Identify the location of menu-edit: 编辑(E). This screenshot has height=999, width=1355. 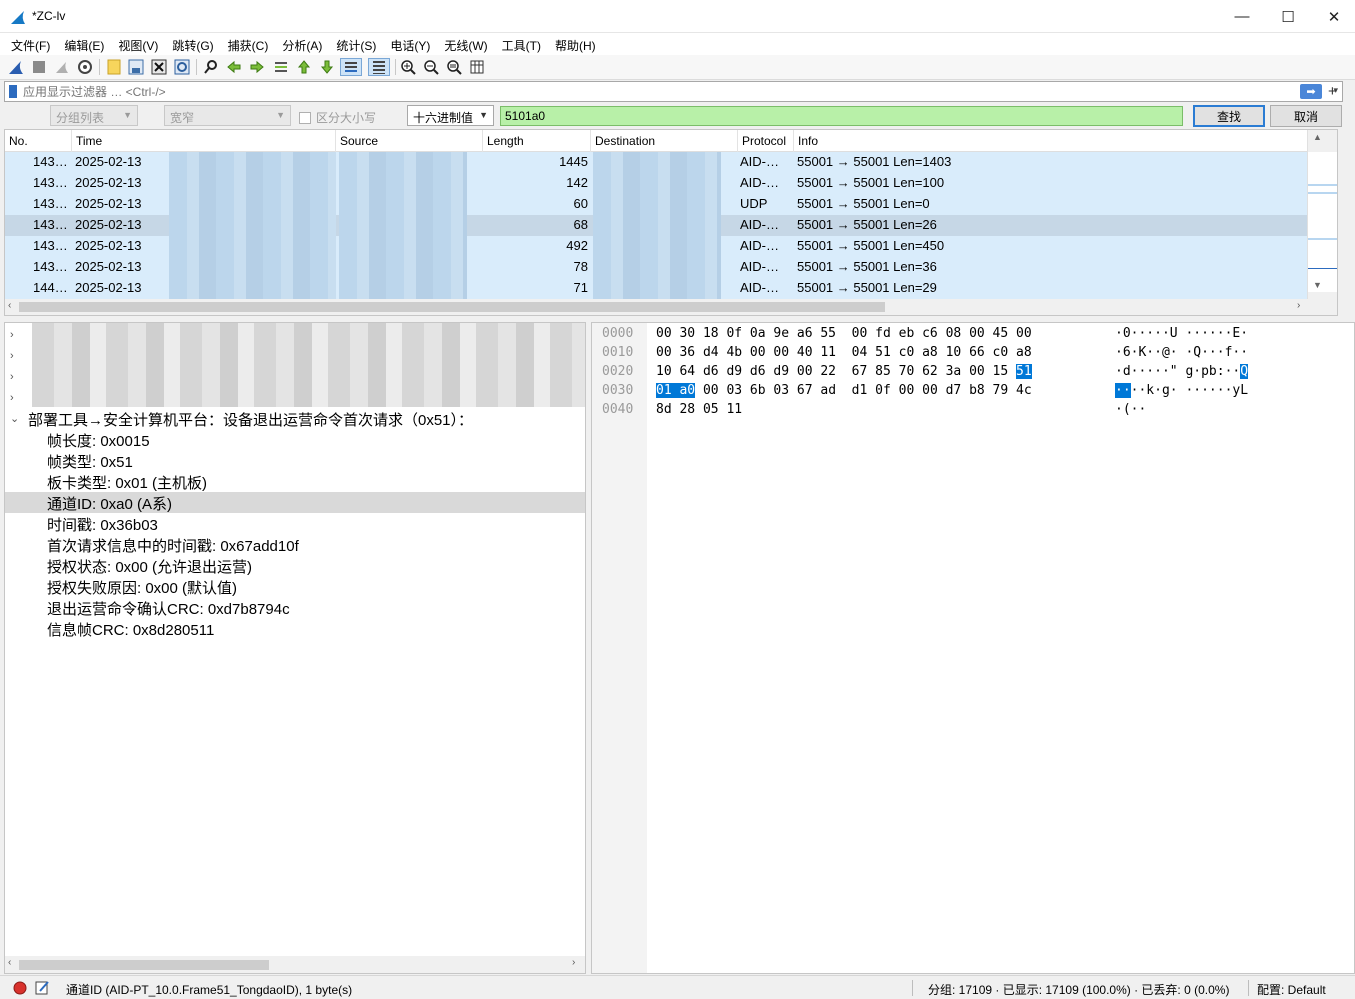
(84, 44).